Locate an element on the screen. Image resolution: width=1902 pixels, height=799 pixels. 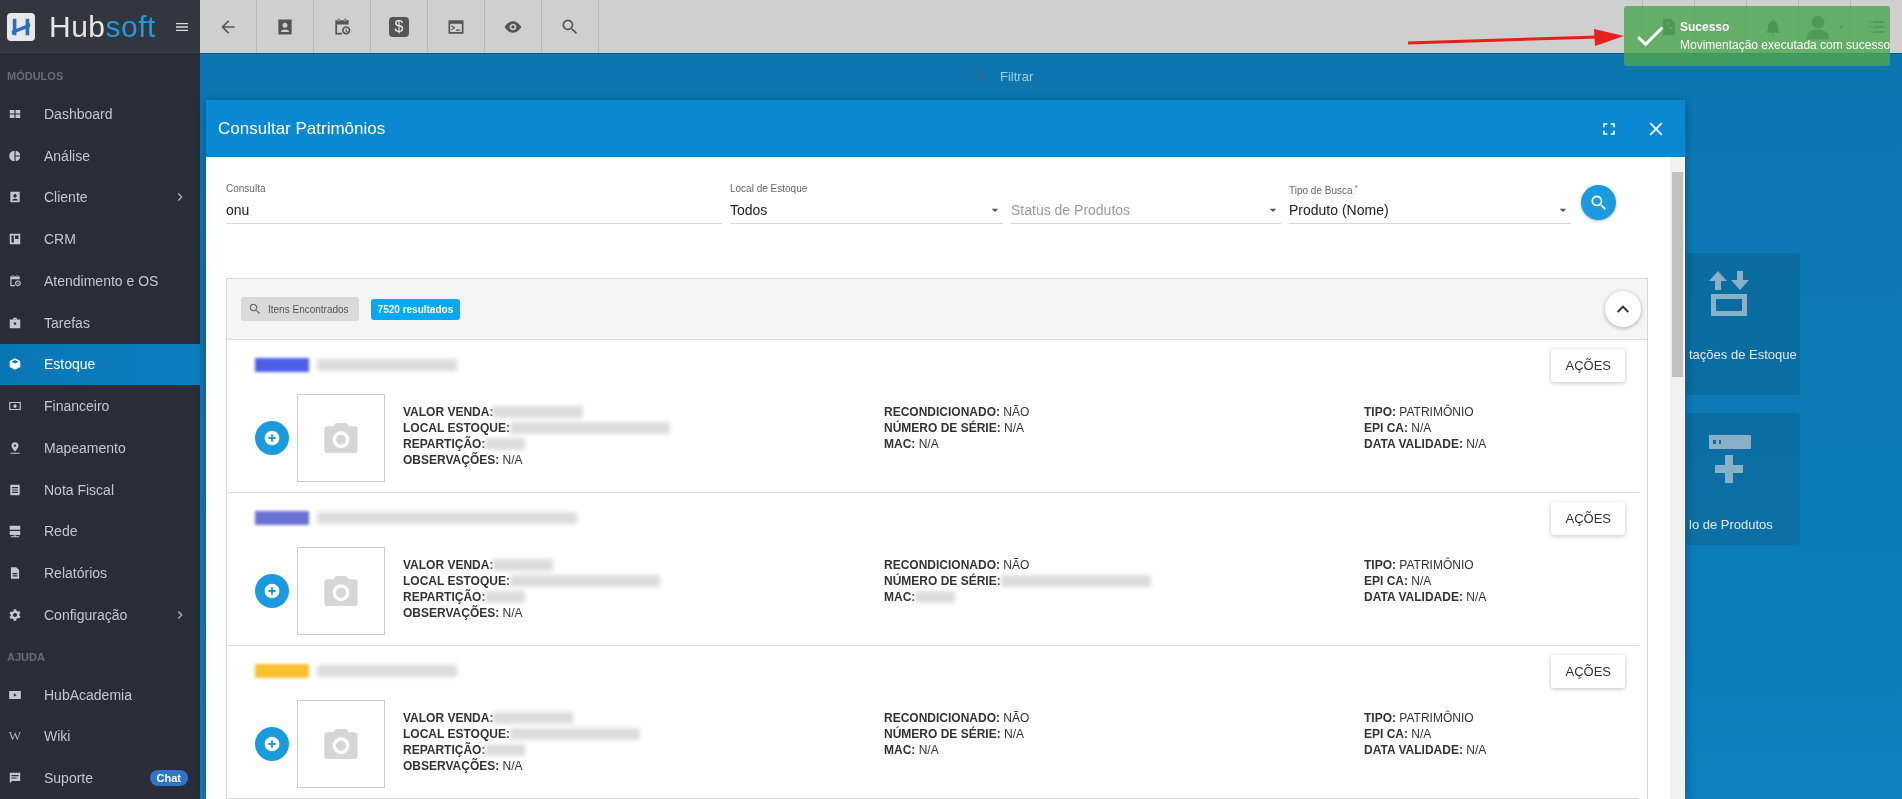
app-logo: Hubsoft is located at coordinates (102, 27).